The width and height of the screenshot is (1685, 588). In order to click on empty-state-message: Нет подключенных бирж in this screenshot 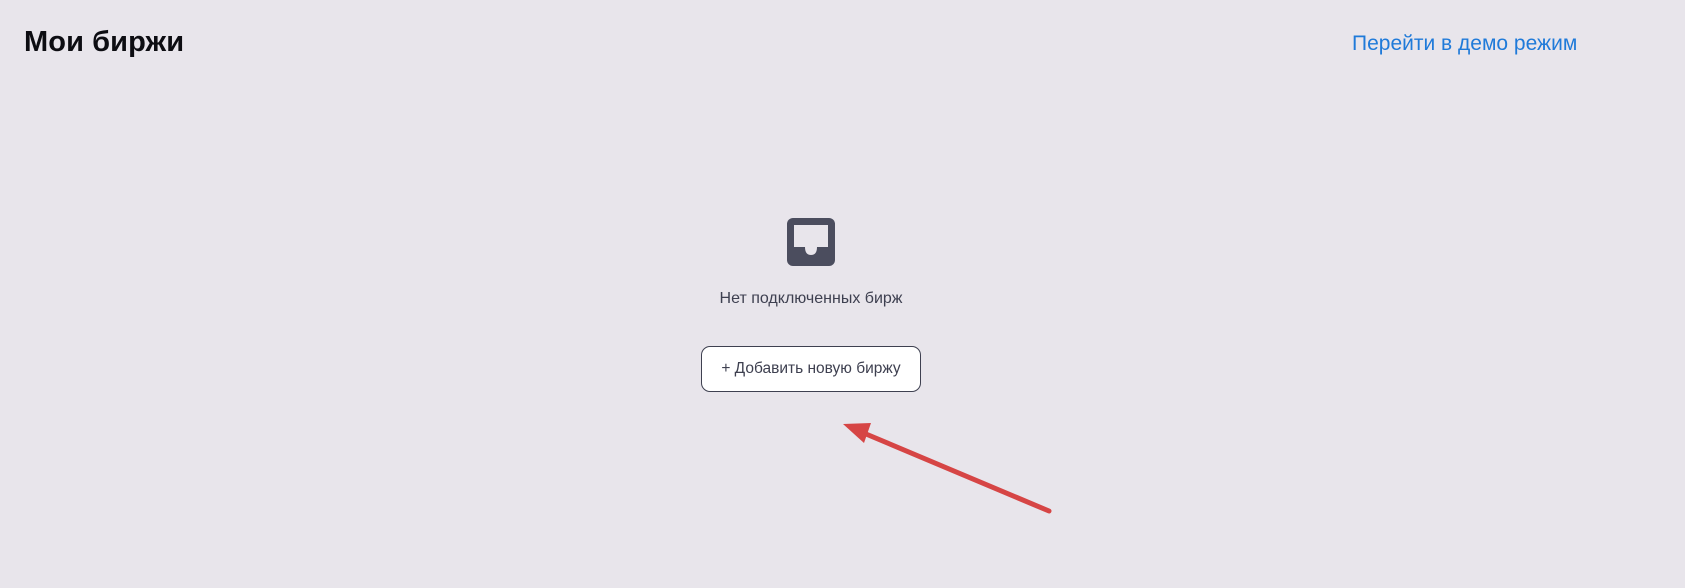, I will do `click(811, 298)`.